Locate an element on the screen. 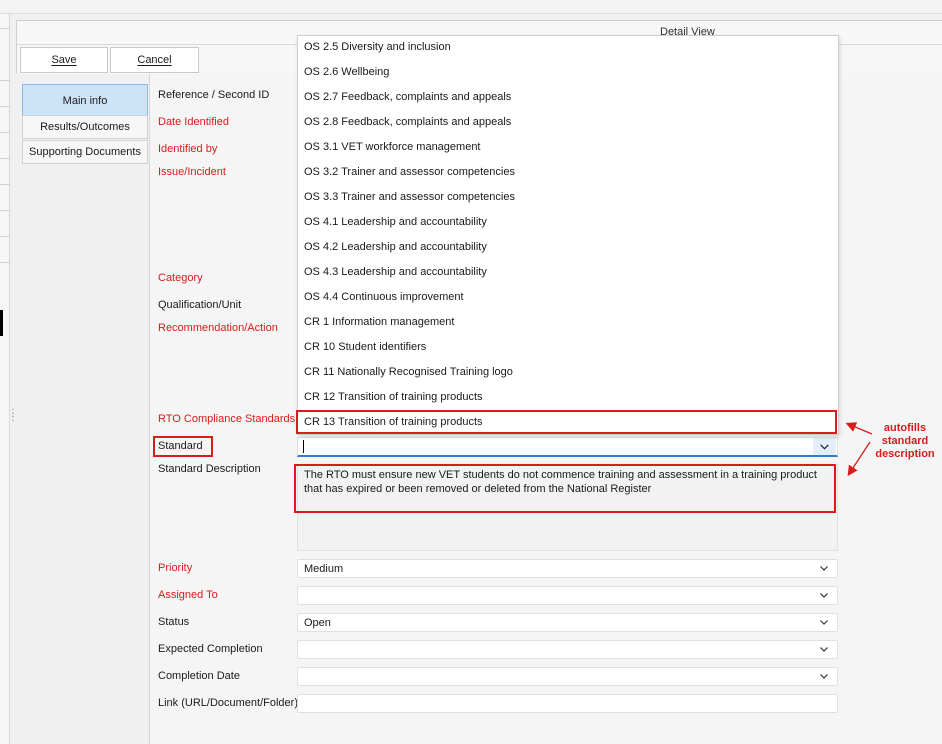  cancel-button: Cancel is located at coordinates (154, 60).